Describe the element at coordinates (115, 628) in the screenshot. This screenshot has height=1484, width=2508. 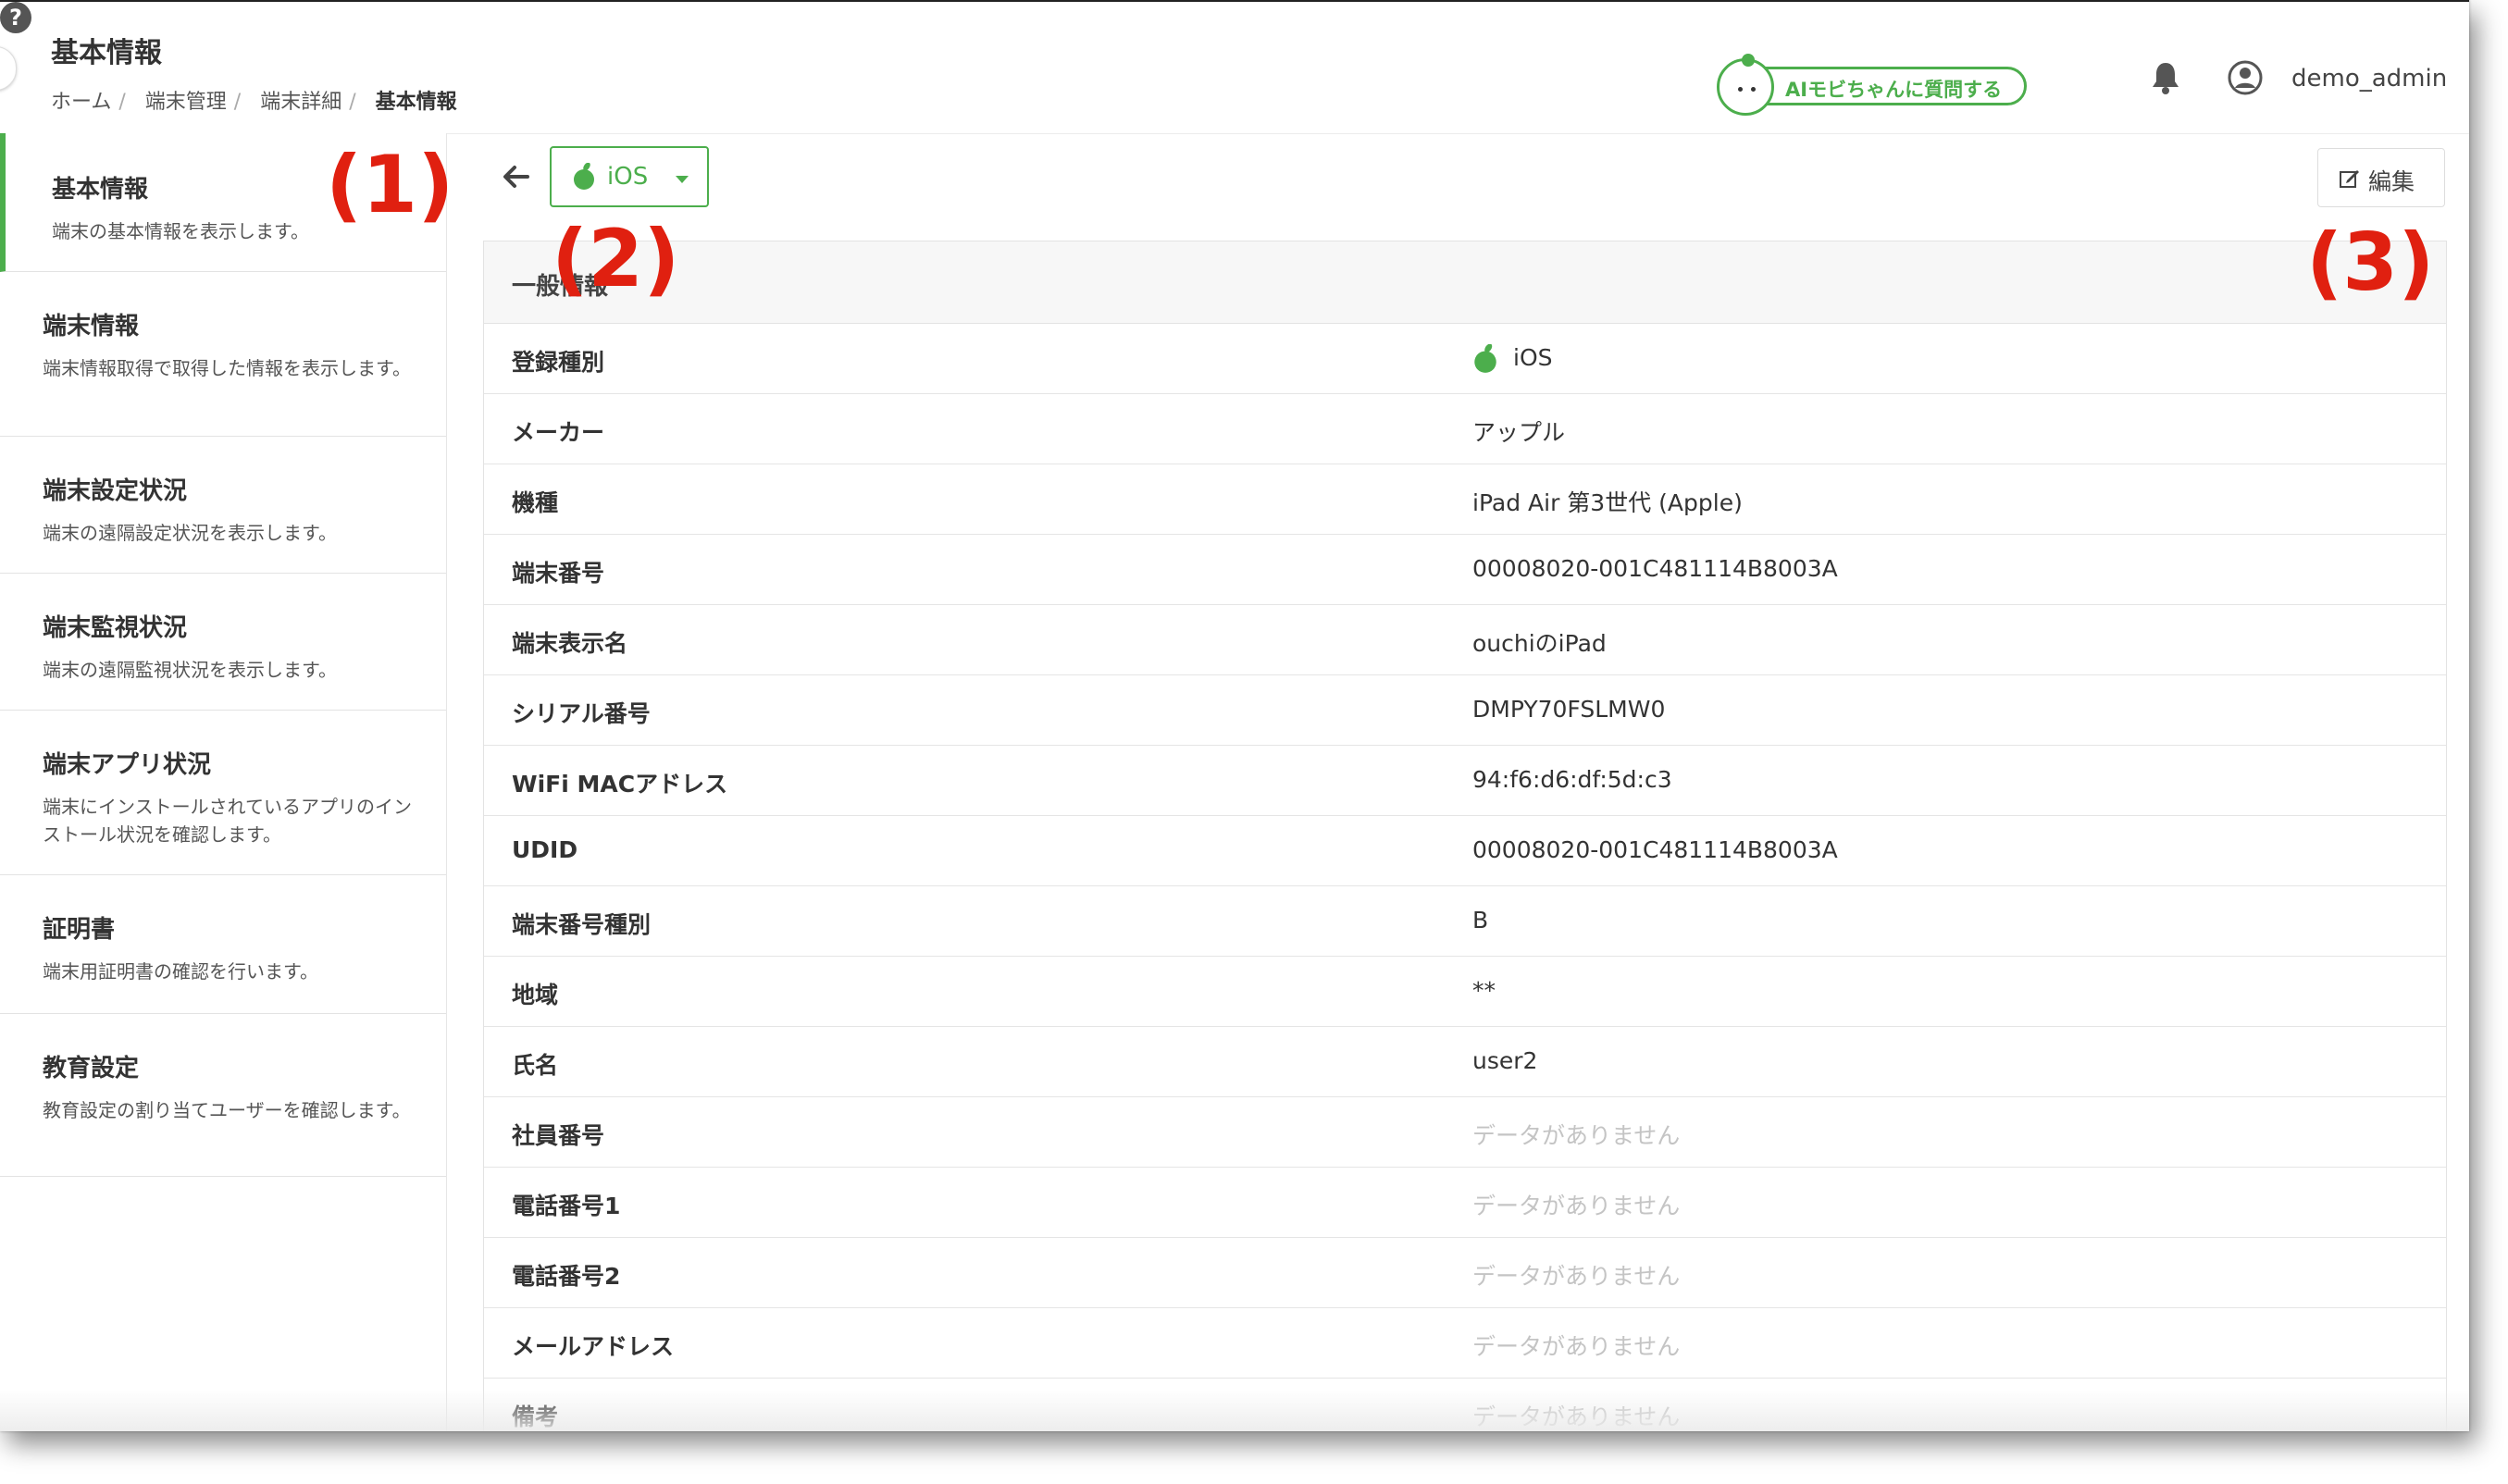
I see `sidebar-item-title: 端末監視状況` at that location.